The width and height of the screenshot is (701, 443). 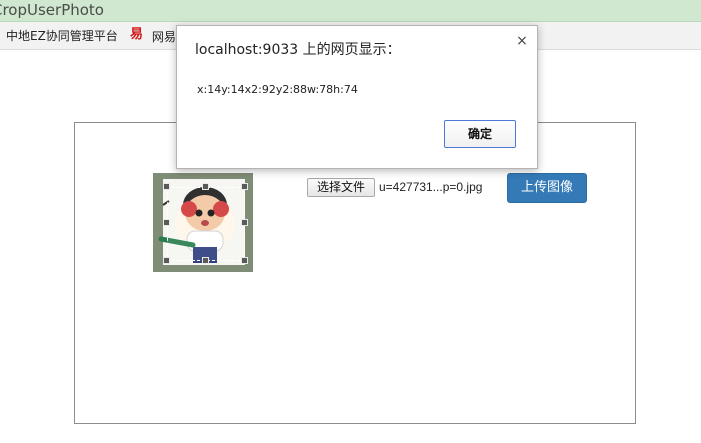 I want to click on dialog-message: x:14y:14x2:92y2:88w:78h:74, so click(x=277, y=89).